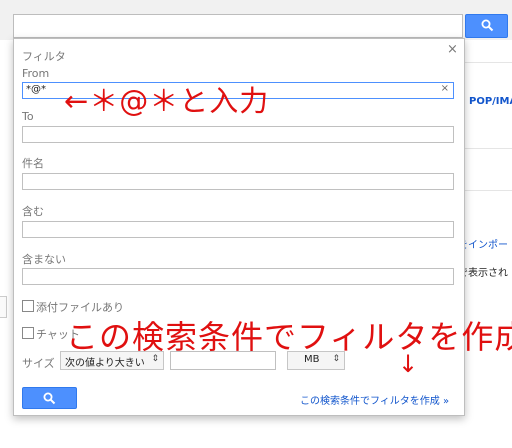  I want to click on background-tab, so click(3, 307).